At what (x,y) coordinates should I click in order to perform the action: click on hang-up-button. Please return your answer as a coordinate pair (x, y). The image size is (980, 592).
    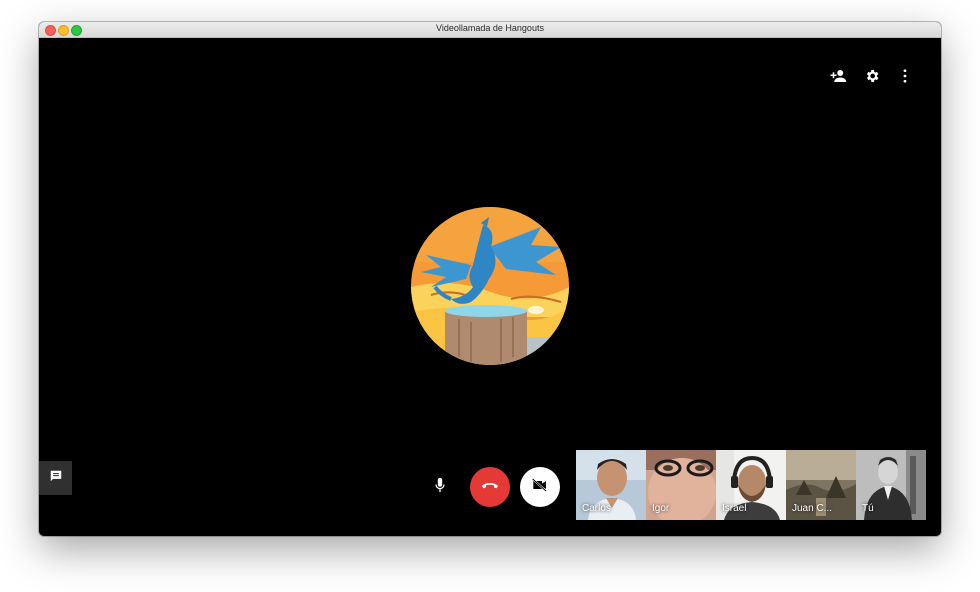
    Looking at the image, I should click on (490, 487).